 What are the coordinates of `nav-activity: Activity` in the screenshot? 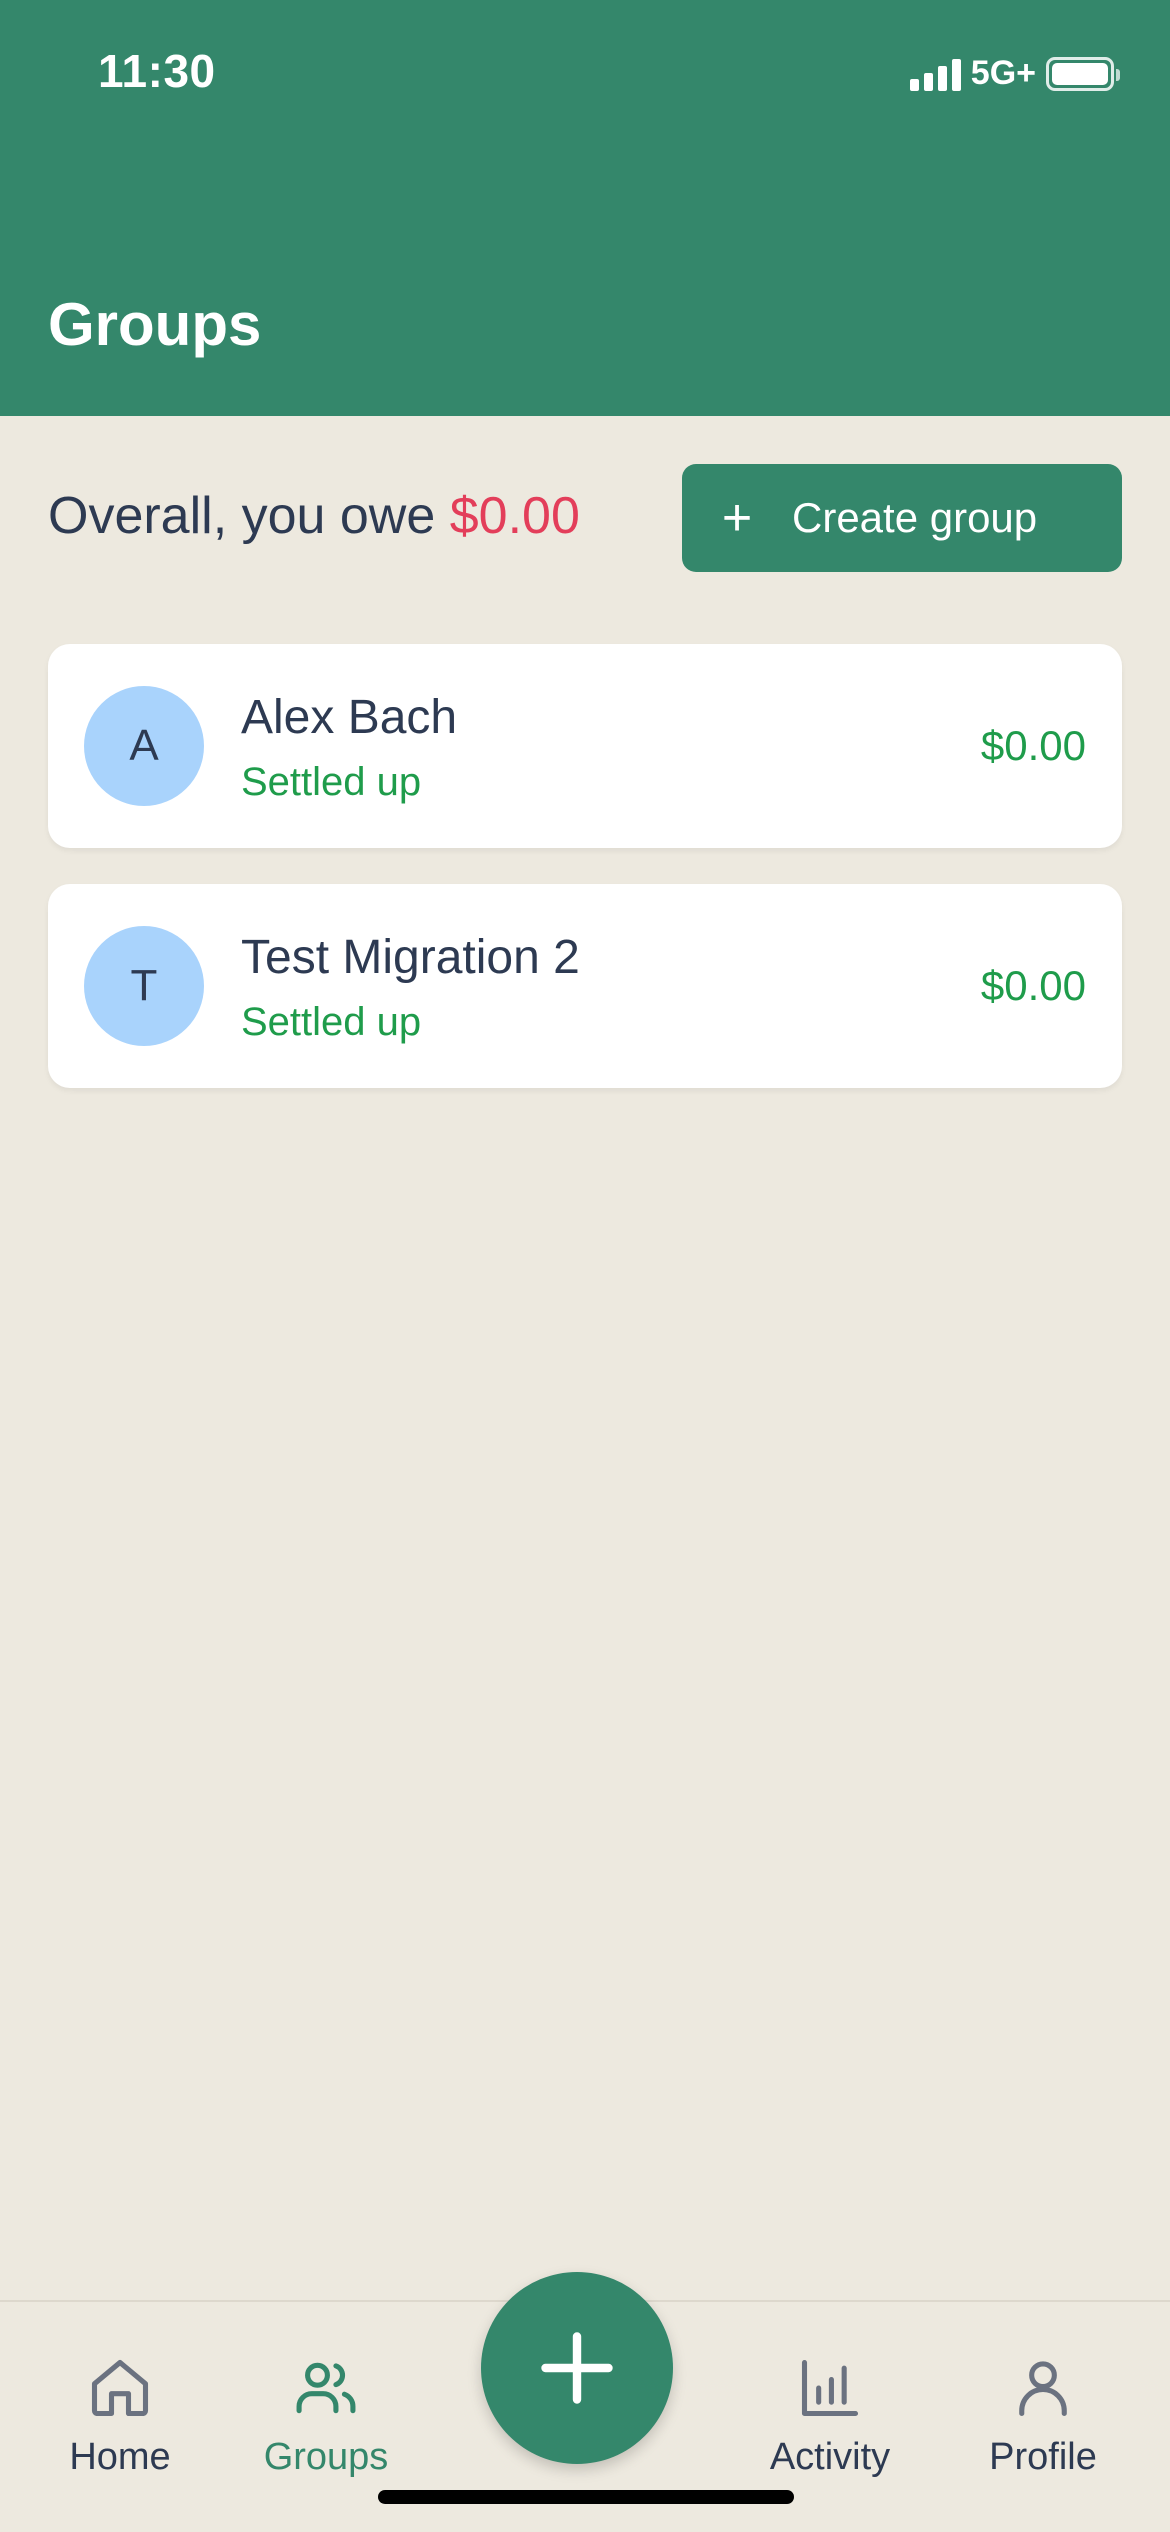 It's located at (830, 2416).